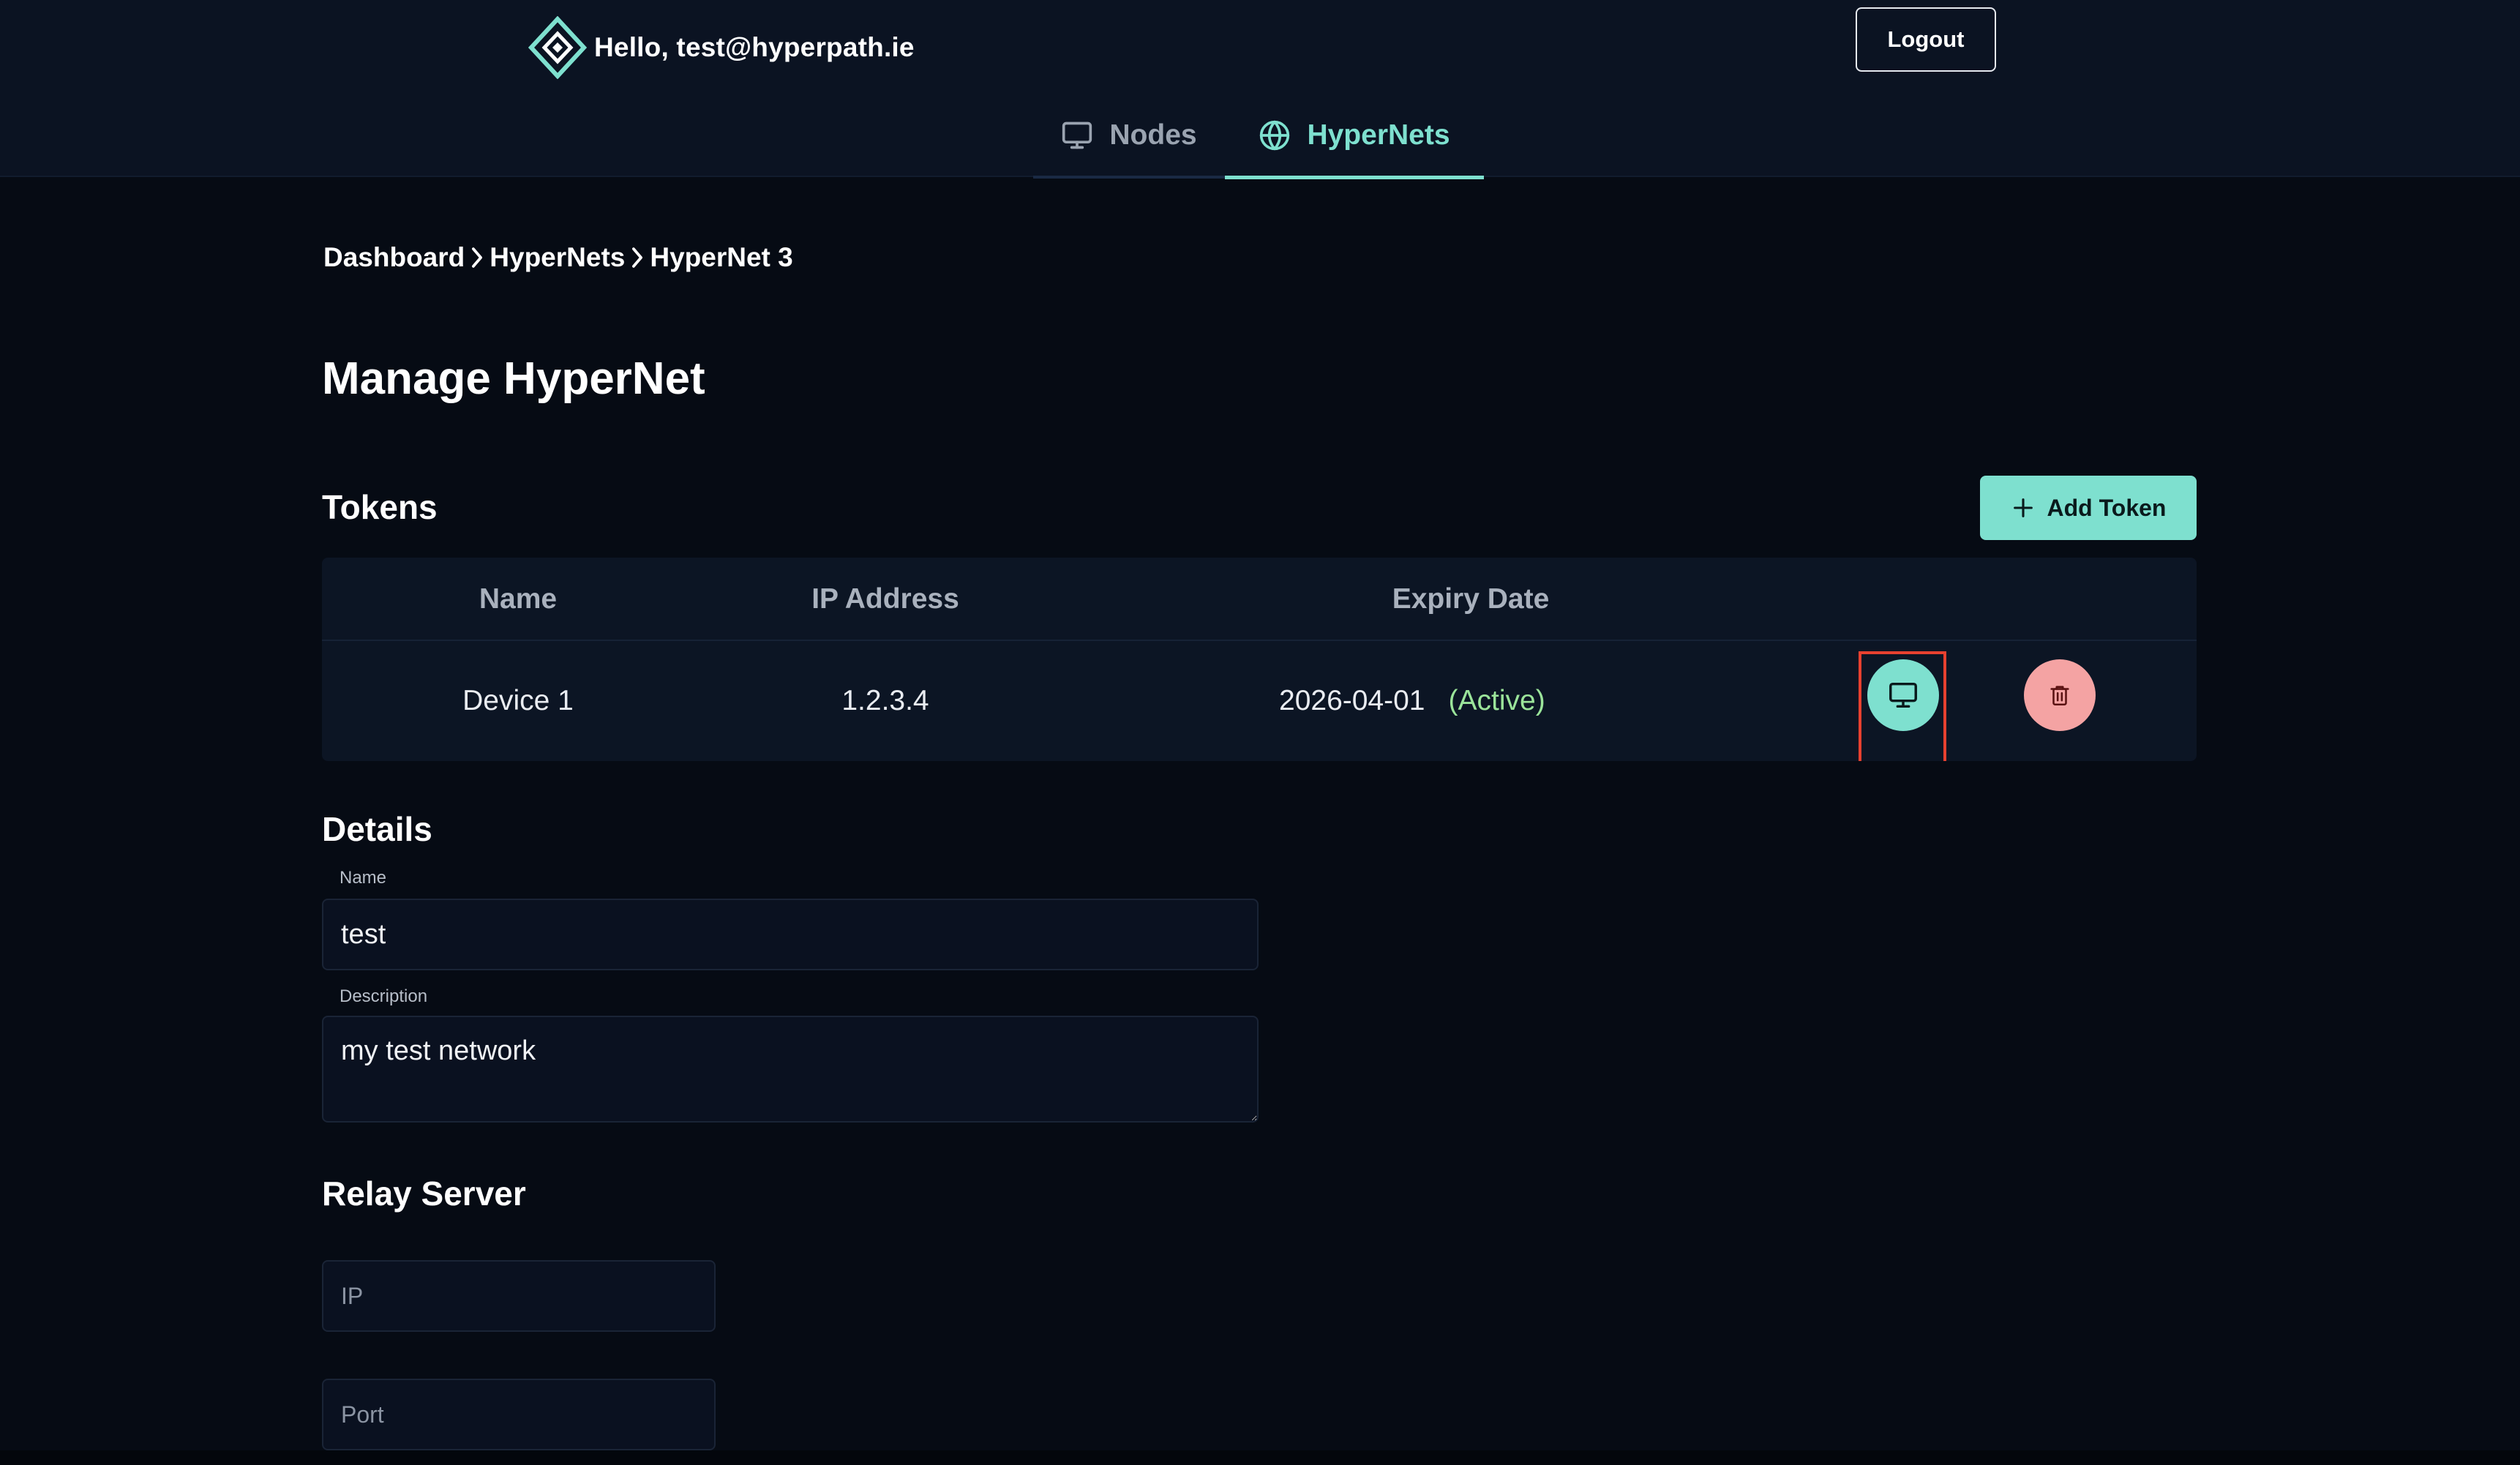 This screenshot has height=1465, width=2520. I want to click on diamond-logo-icon, so click(557, 47).